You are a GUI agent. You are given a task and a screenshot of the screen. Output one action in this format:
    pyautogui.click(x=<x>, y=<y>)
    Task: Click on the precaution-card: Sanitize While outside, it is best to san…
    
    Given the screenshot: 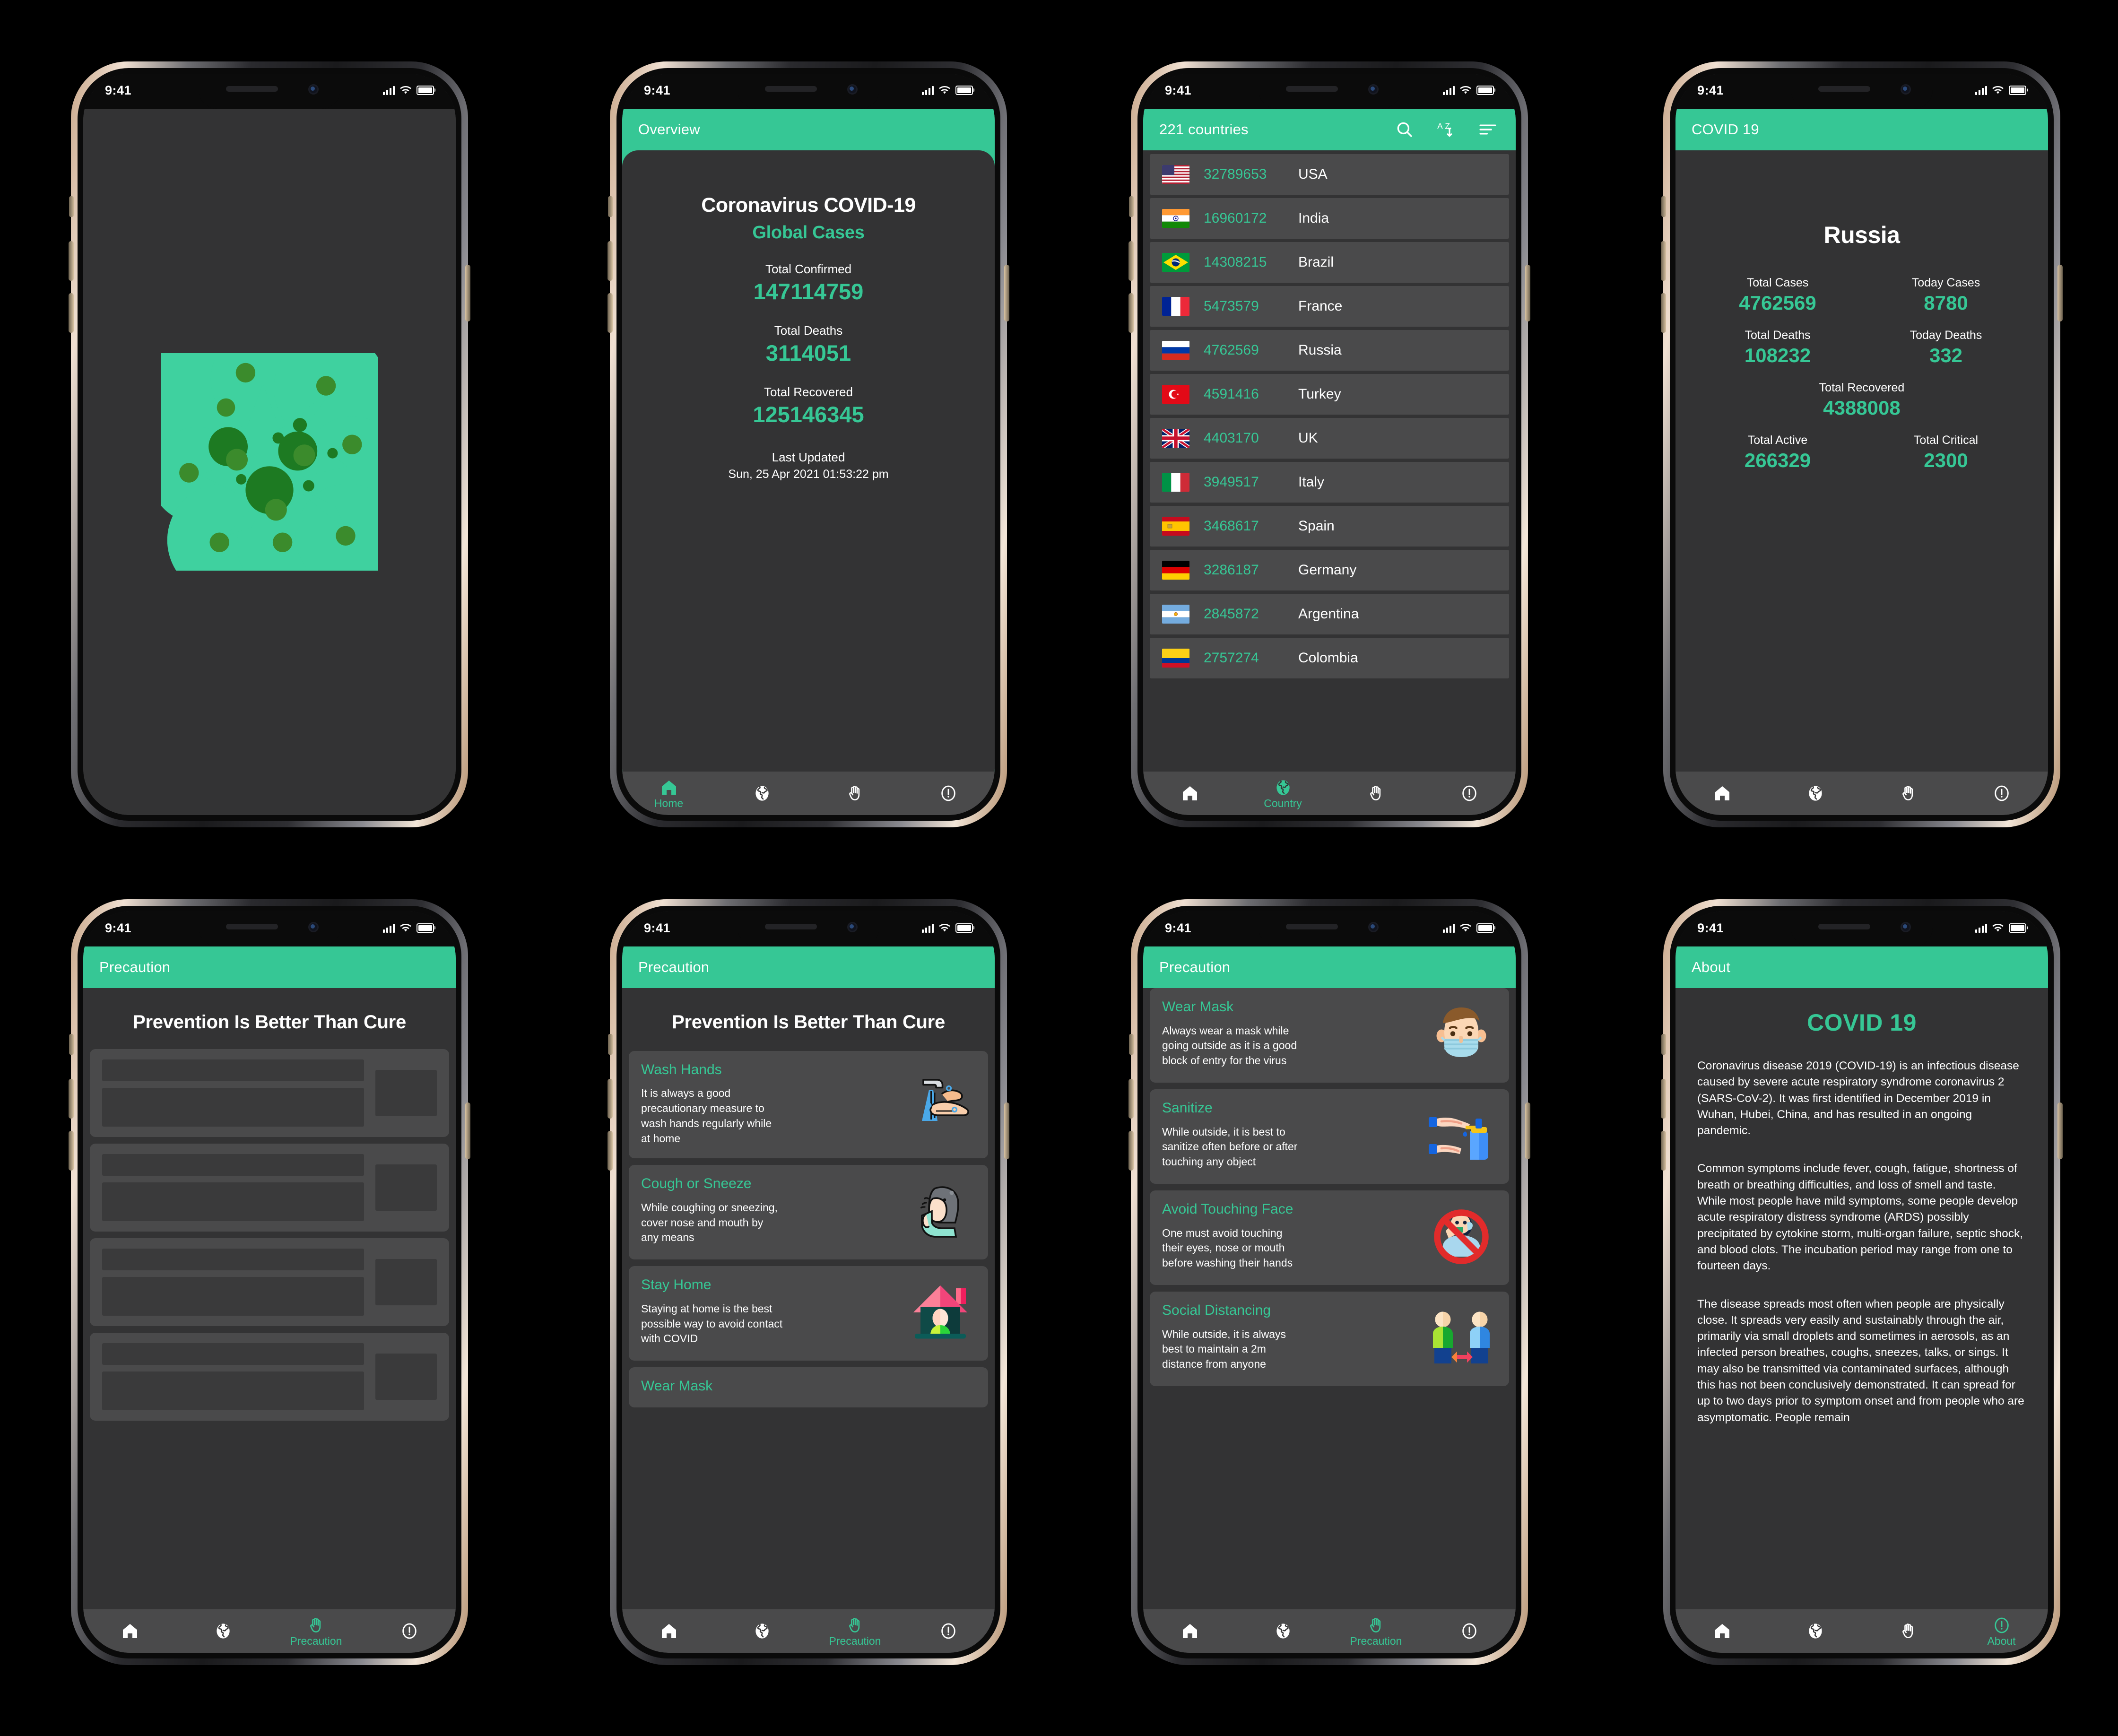 What is the action you would take?
    pyautogui.click(x=1330, y=1136)
    